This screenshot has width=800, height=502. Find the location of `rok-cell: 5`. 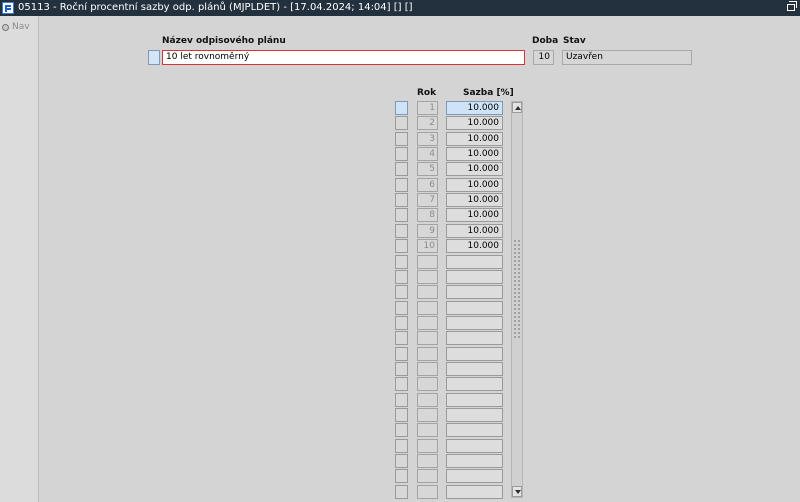

rok-cell: 5 is located at coordinates (427, 169).